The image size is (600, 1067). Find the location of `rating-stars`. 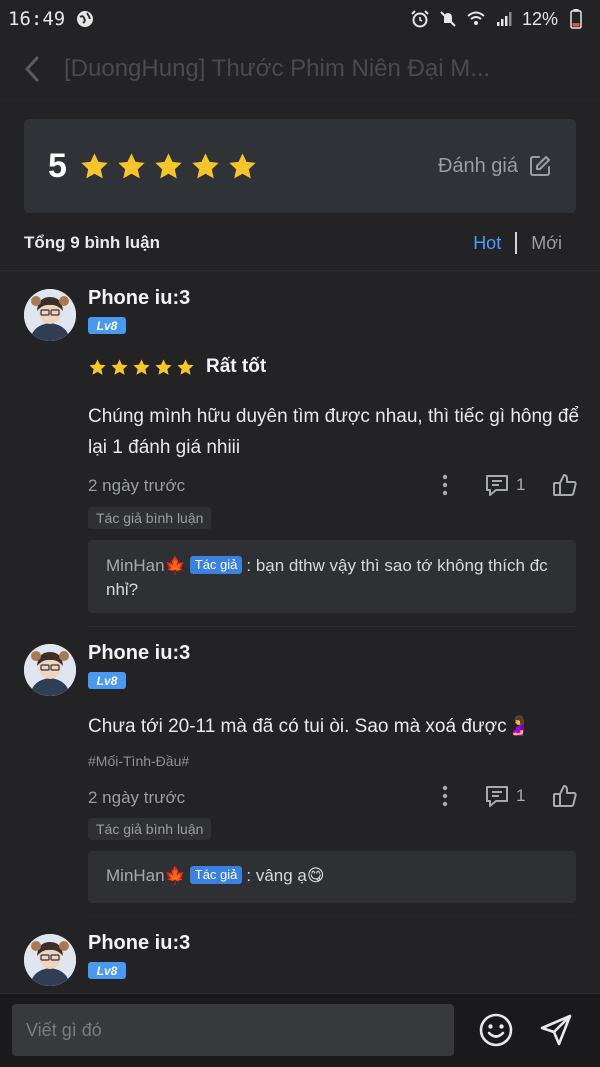

rating-stars is located at coordinates (168, 166).